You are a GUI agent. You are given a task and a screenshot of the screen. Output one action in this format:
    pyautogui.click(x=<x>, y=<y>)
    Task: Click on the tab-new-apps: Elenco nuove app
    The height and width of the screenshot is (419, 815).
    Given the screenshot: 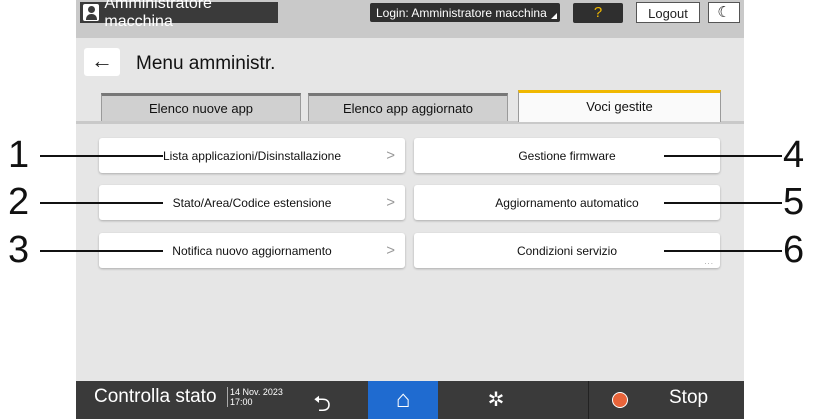 What is the action you would take?
    pyautogui.click(x=201, y=107)
    